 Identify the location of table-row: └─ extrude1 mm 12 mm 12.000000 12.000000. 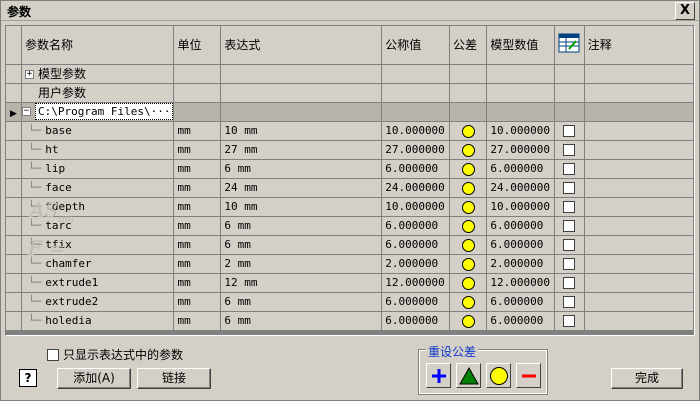
(350, 283).